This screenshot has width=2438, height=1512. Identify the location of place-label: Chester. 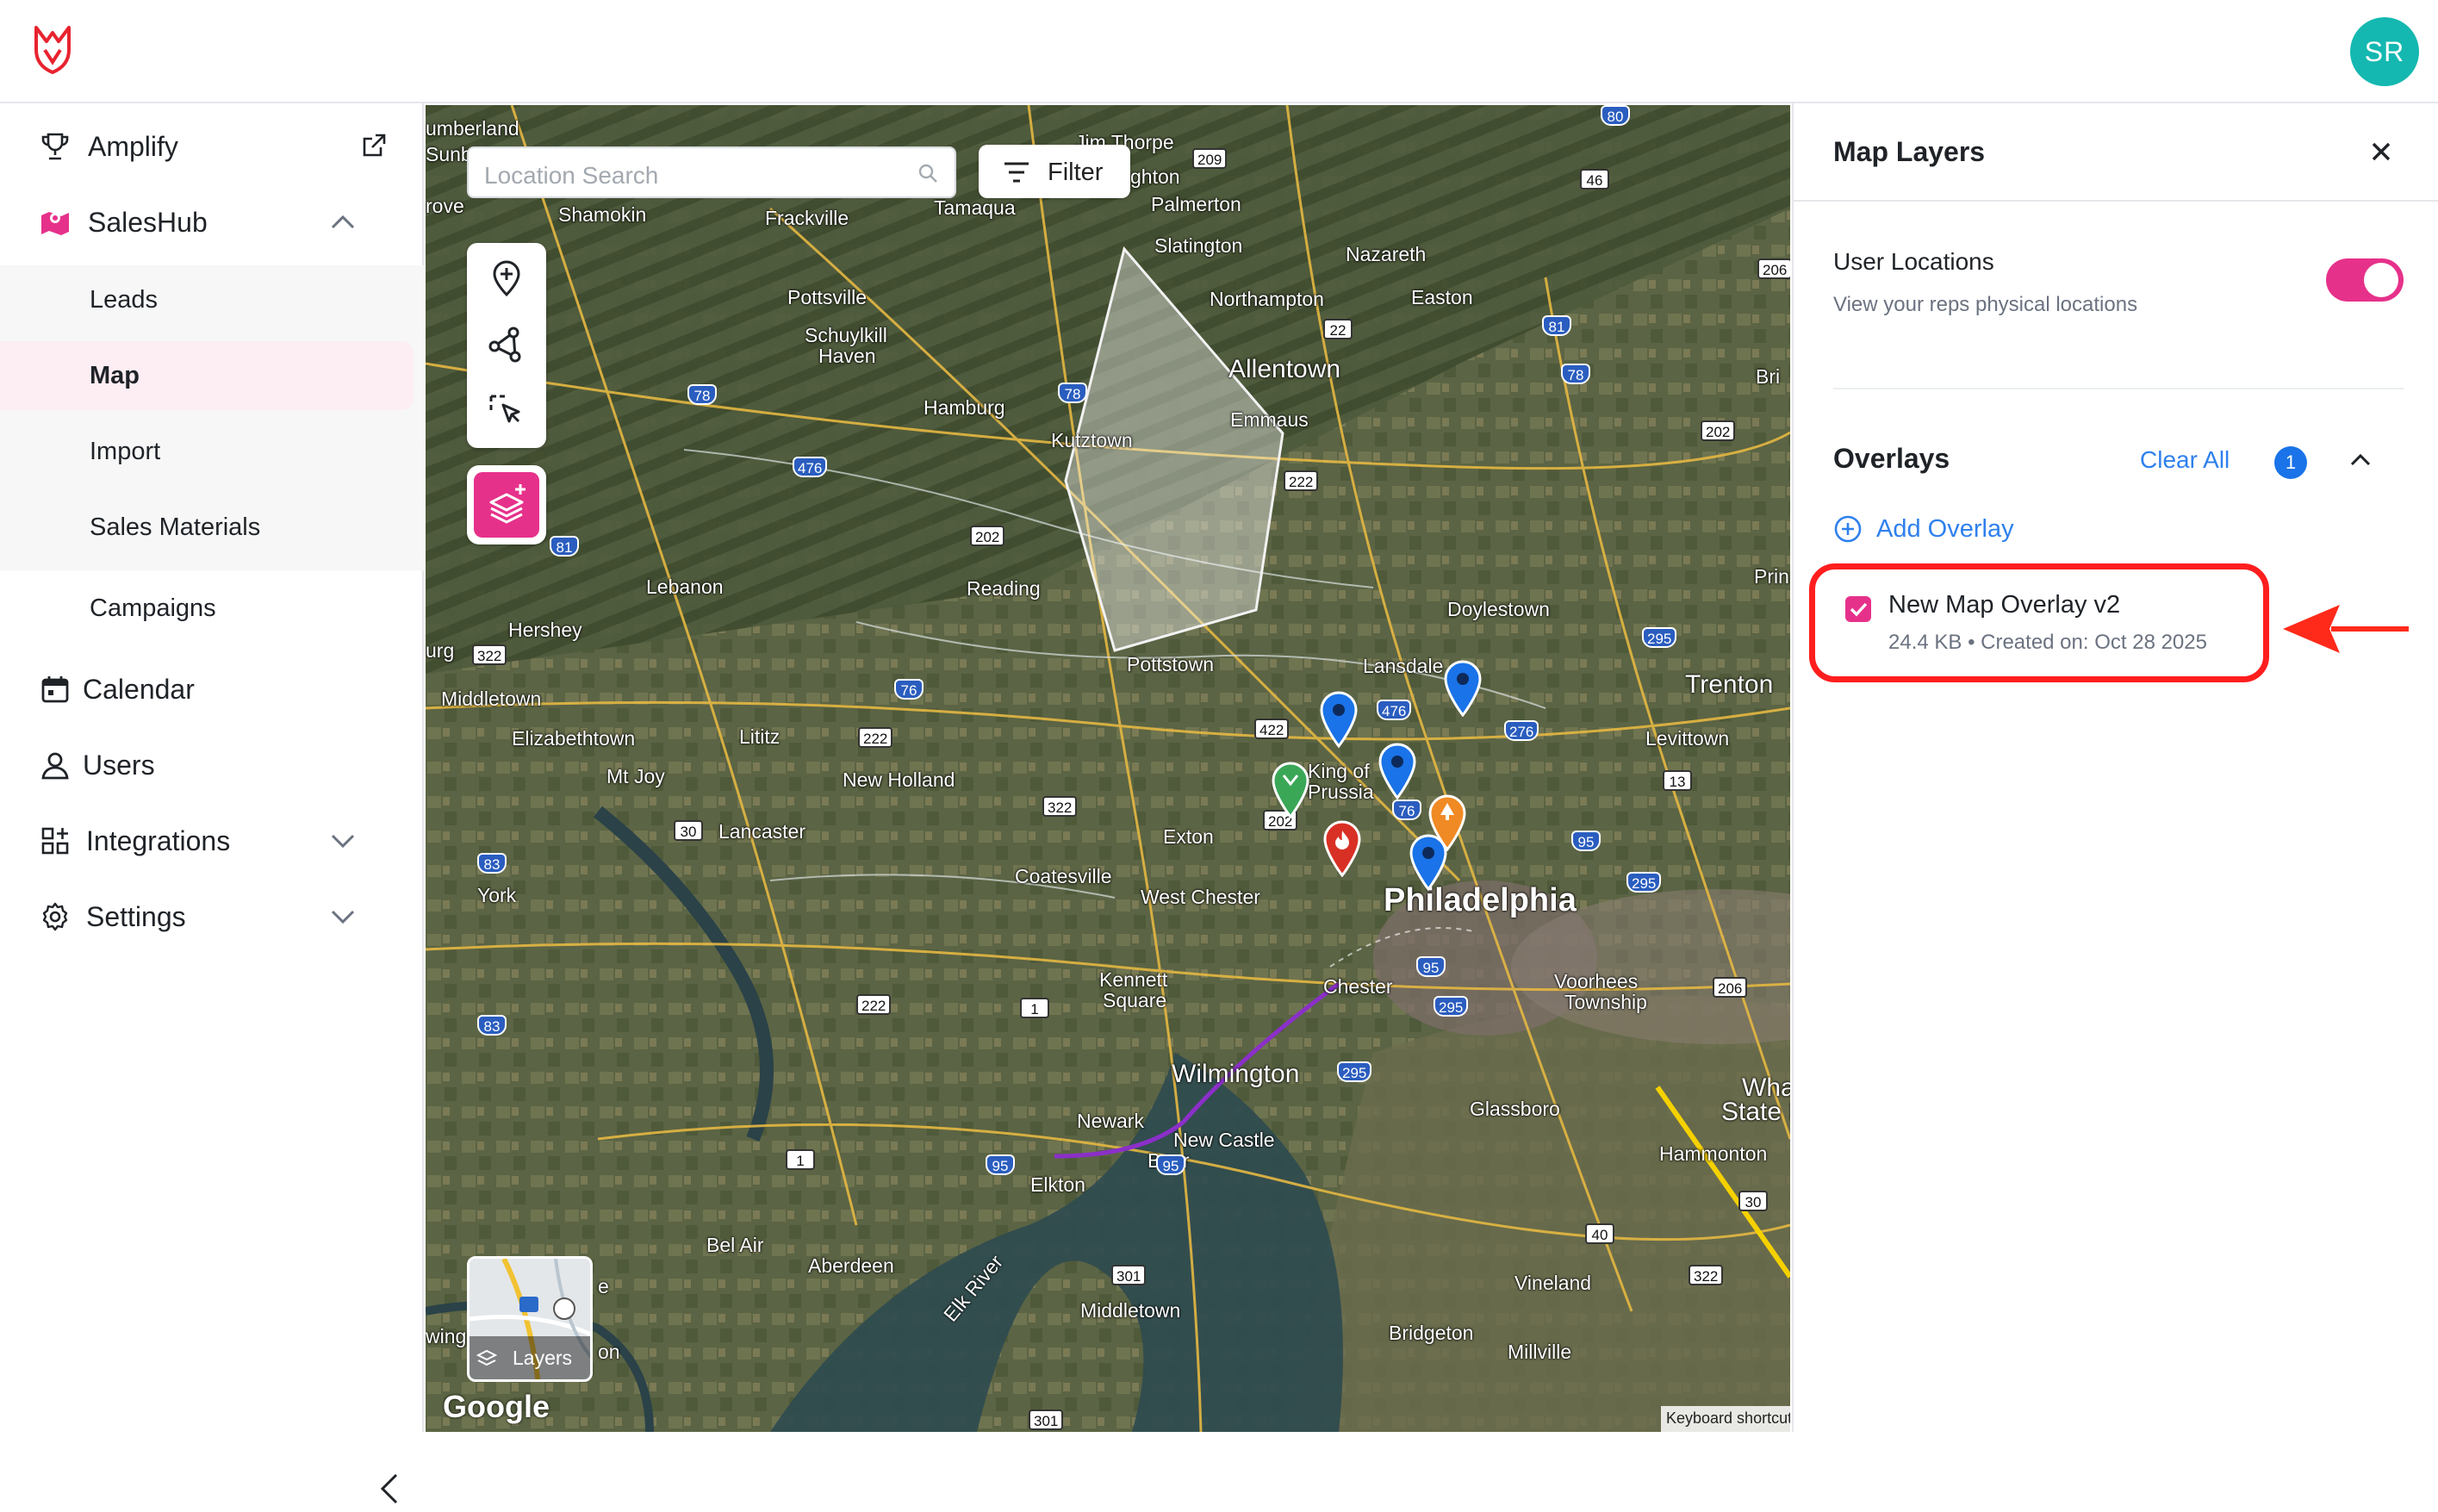
(1358, 987).